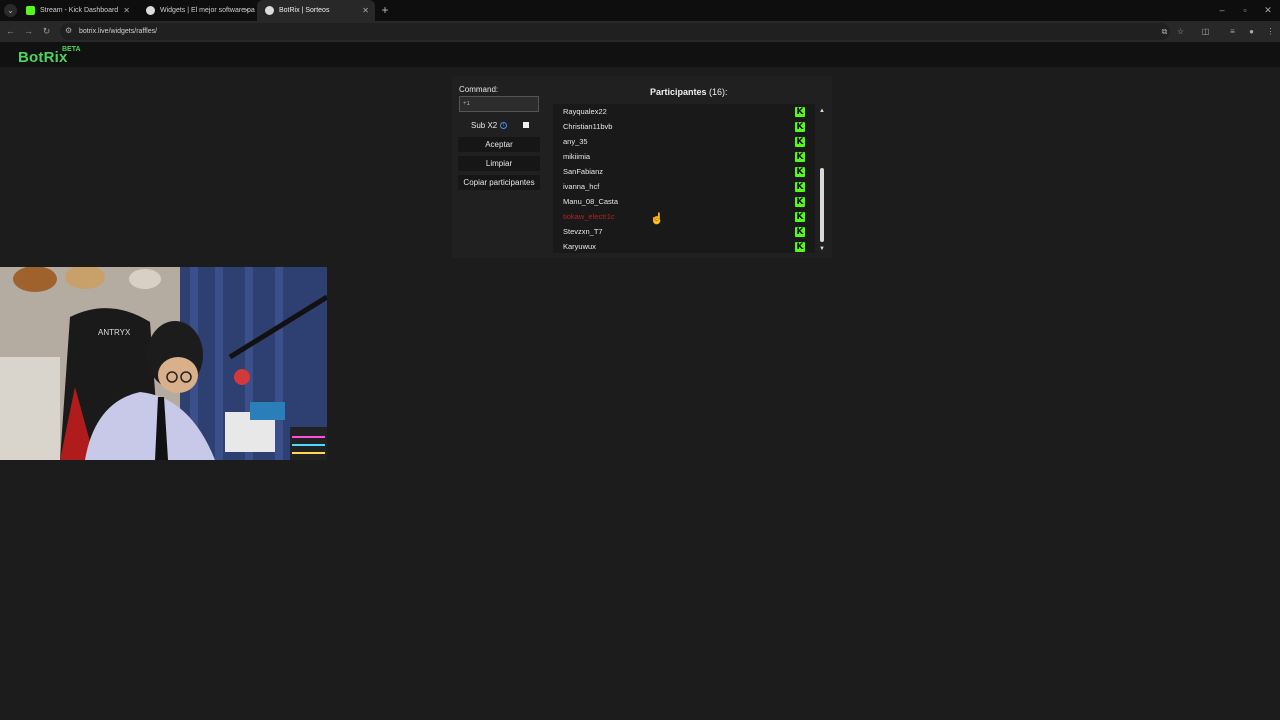 The width and height of the screenshot is (1280, 720). I want to click on kick-favicon-icon, so click(30, 10).